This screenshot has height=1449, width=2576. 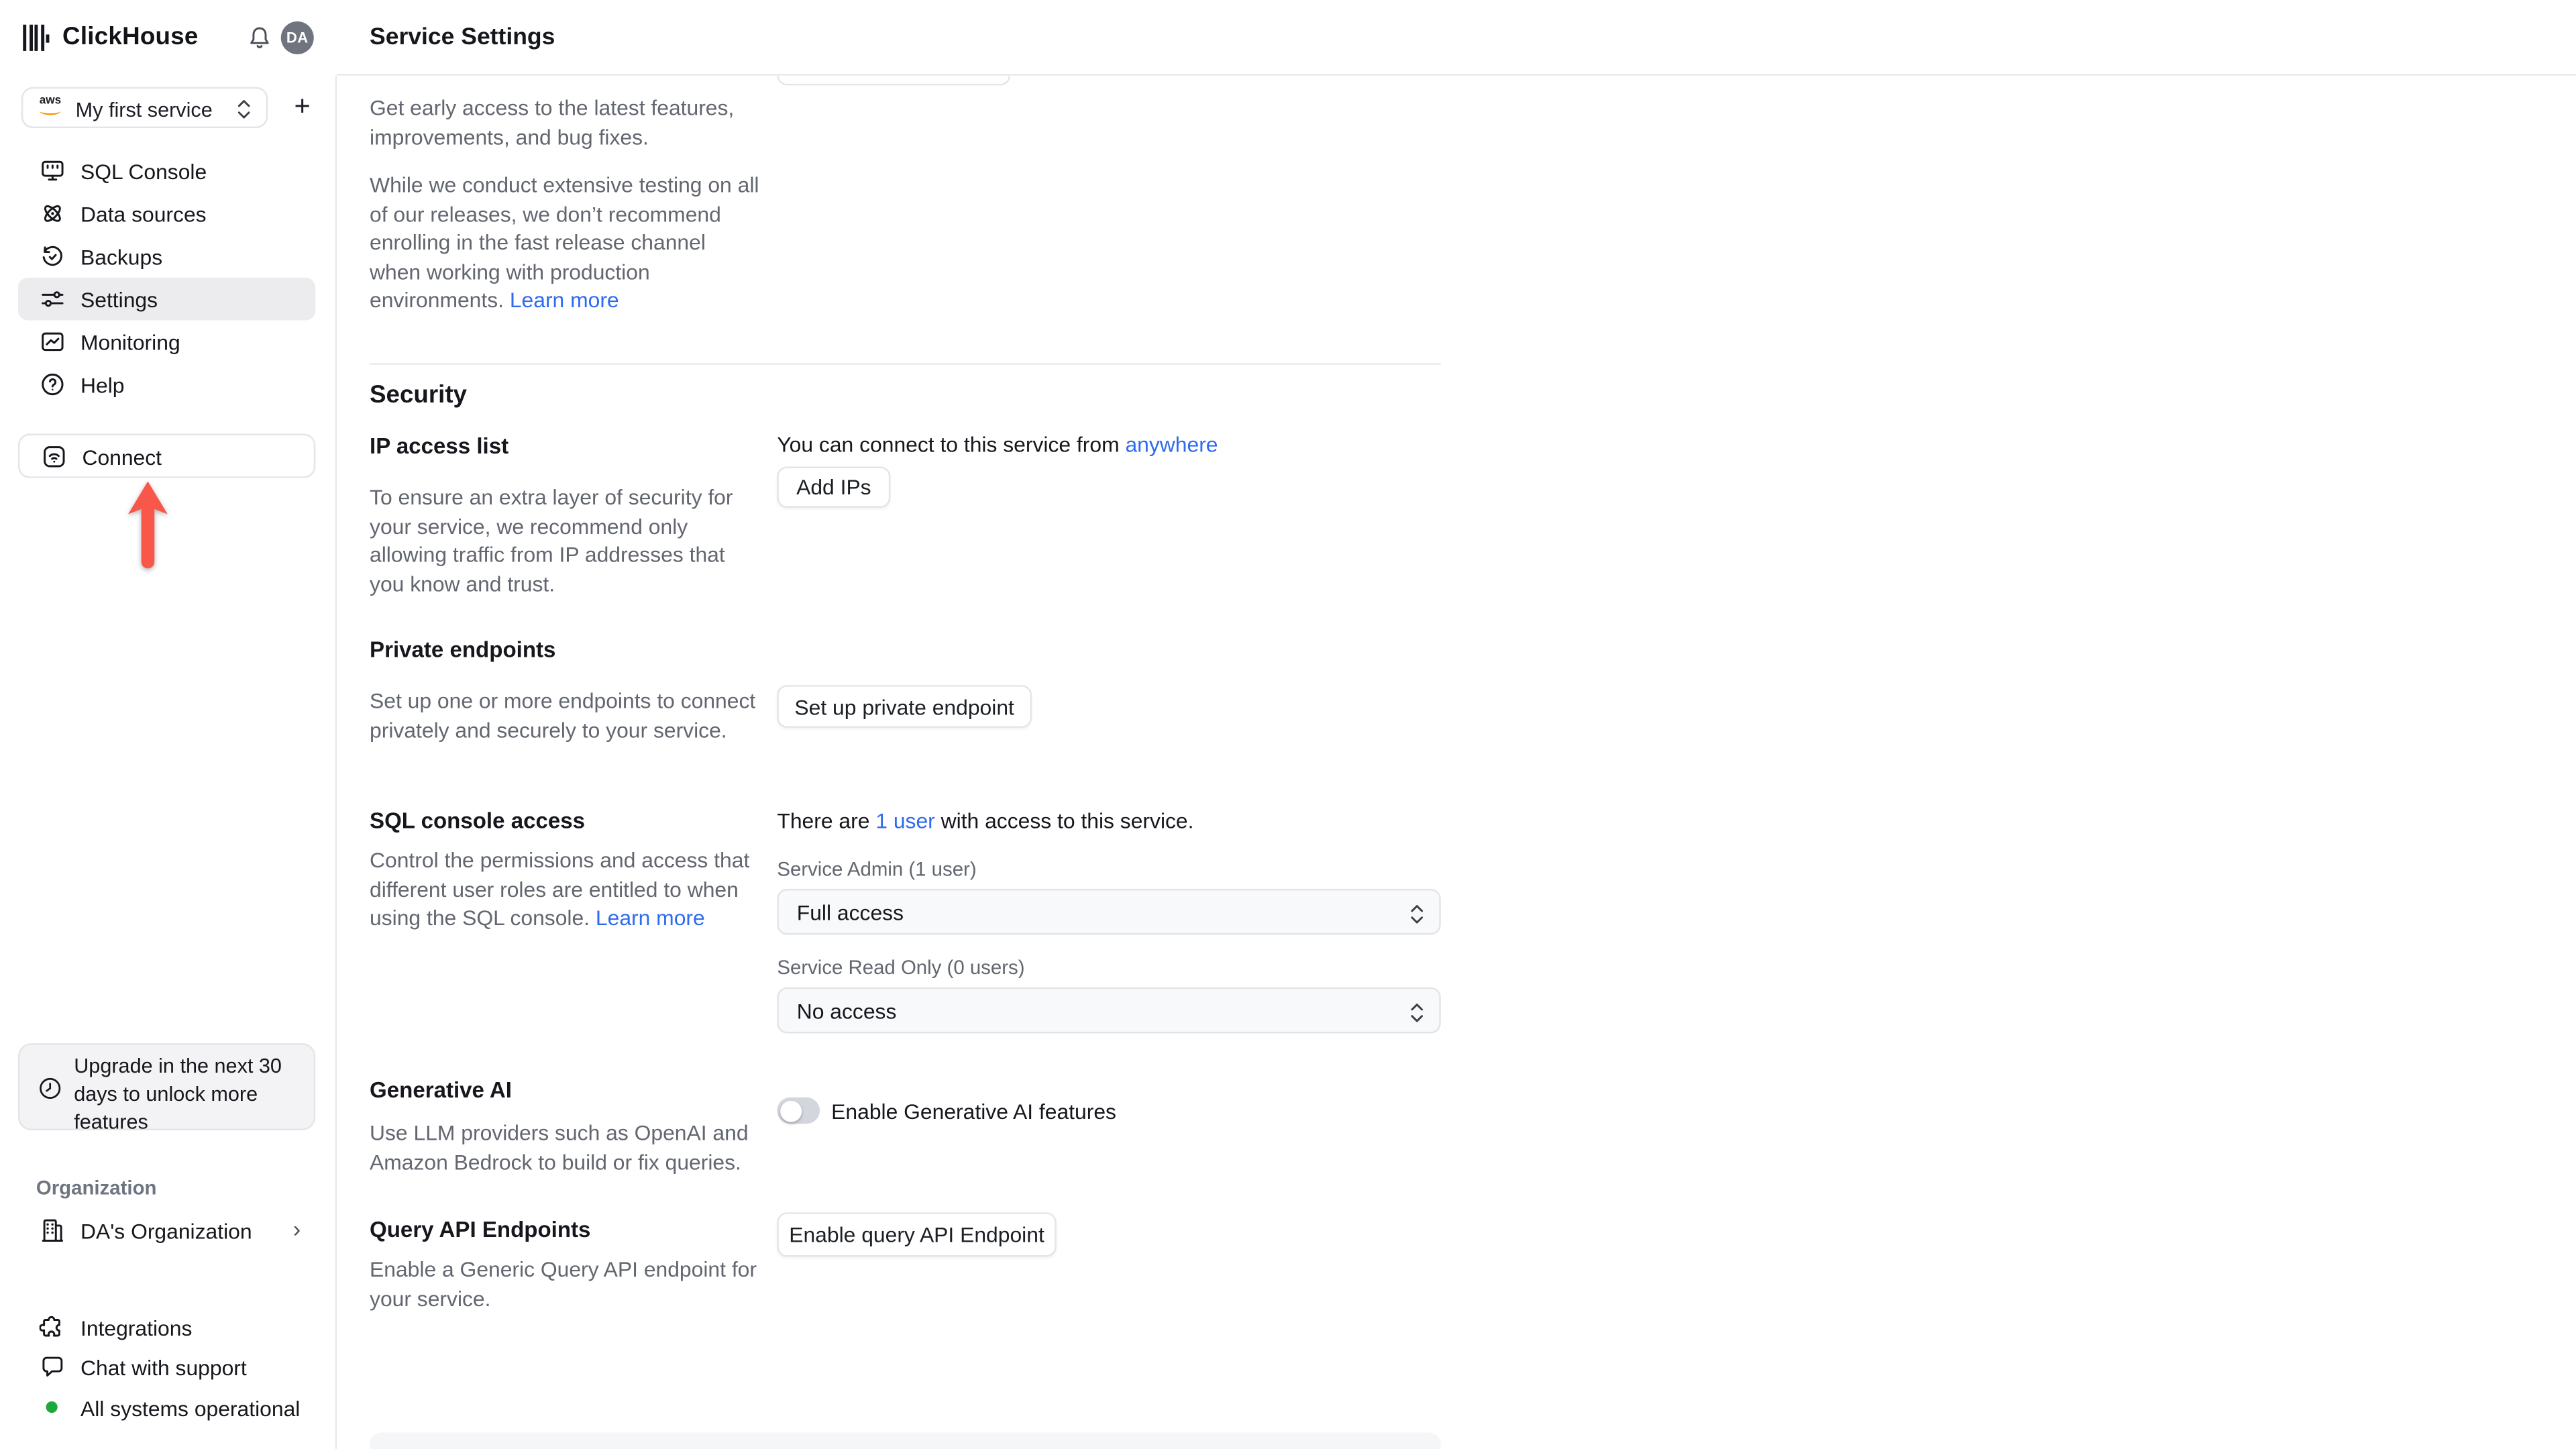 I want to click on sidebar-item-label: Backups, so click(x=121, y=257).